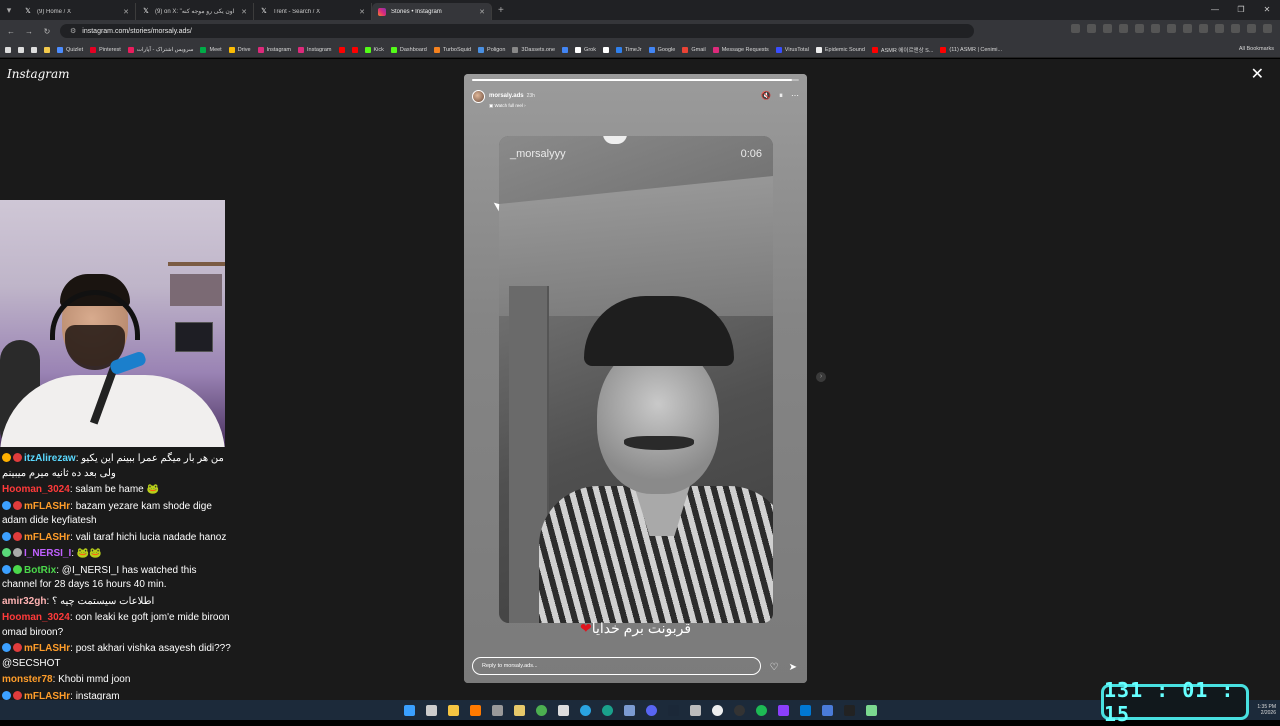 Image resolution: width=1280 pixels, height=726 pixels. What do you see at coordinates (563, 710) in the screenshot?
I see `wordpad-icon` at bounding box center [563, 710].